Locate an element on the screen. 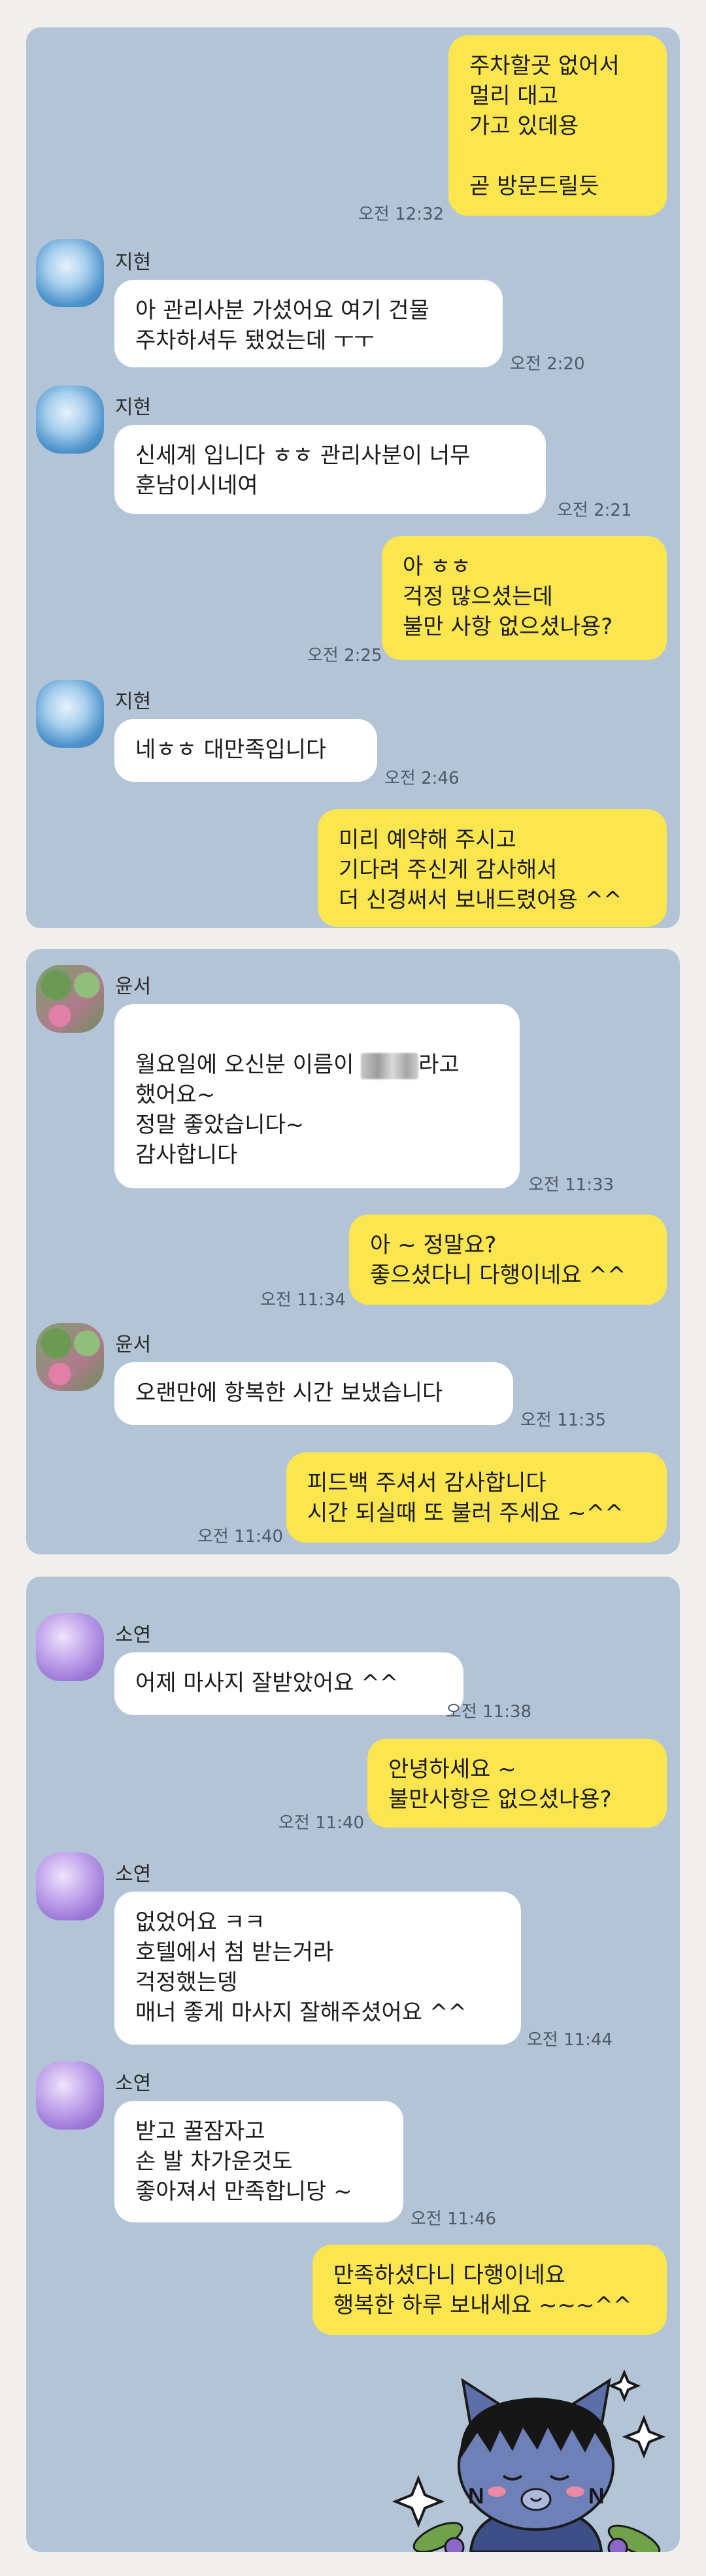 The width and height of the screenshot is (706, 2576). incoming-message-bubble: 네ㅎㅎ 대만족입니다 is located at coordinates (245, 751).